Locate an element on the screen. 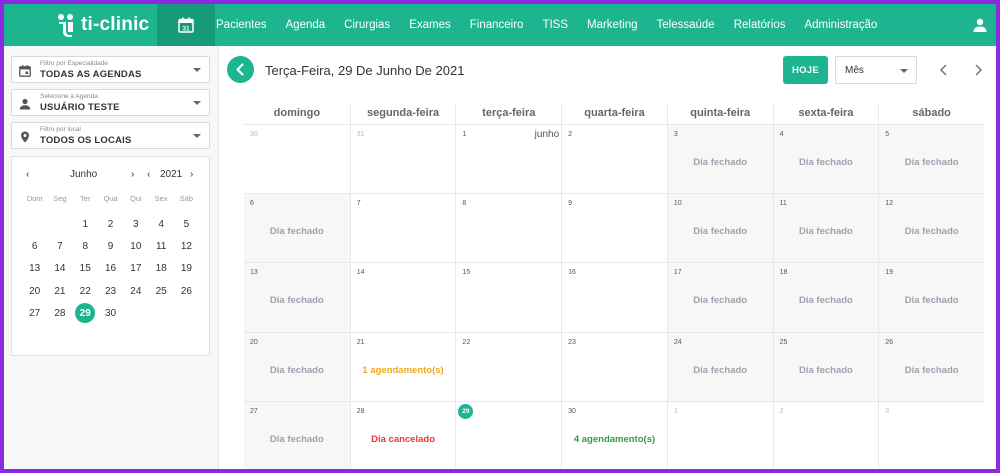 This screenshot has height=473, width=1000. mini-calendar-day: 11 is located at coordinates (160, 246).